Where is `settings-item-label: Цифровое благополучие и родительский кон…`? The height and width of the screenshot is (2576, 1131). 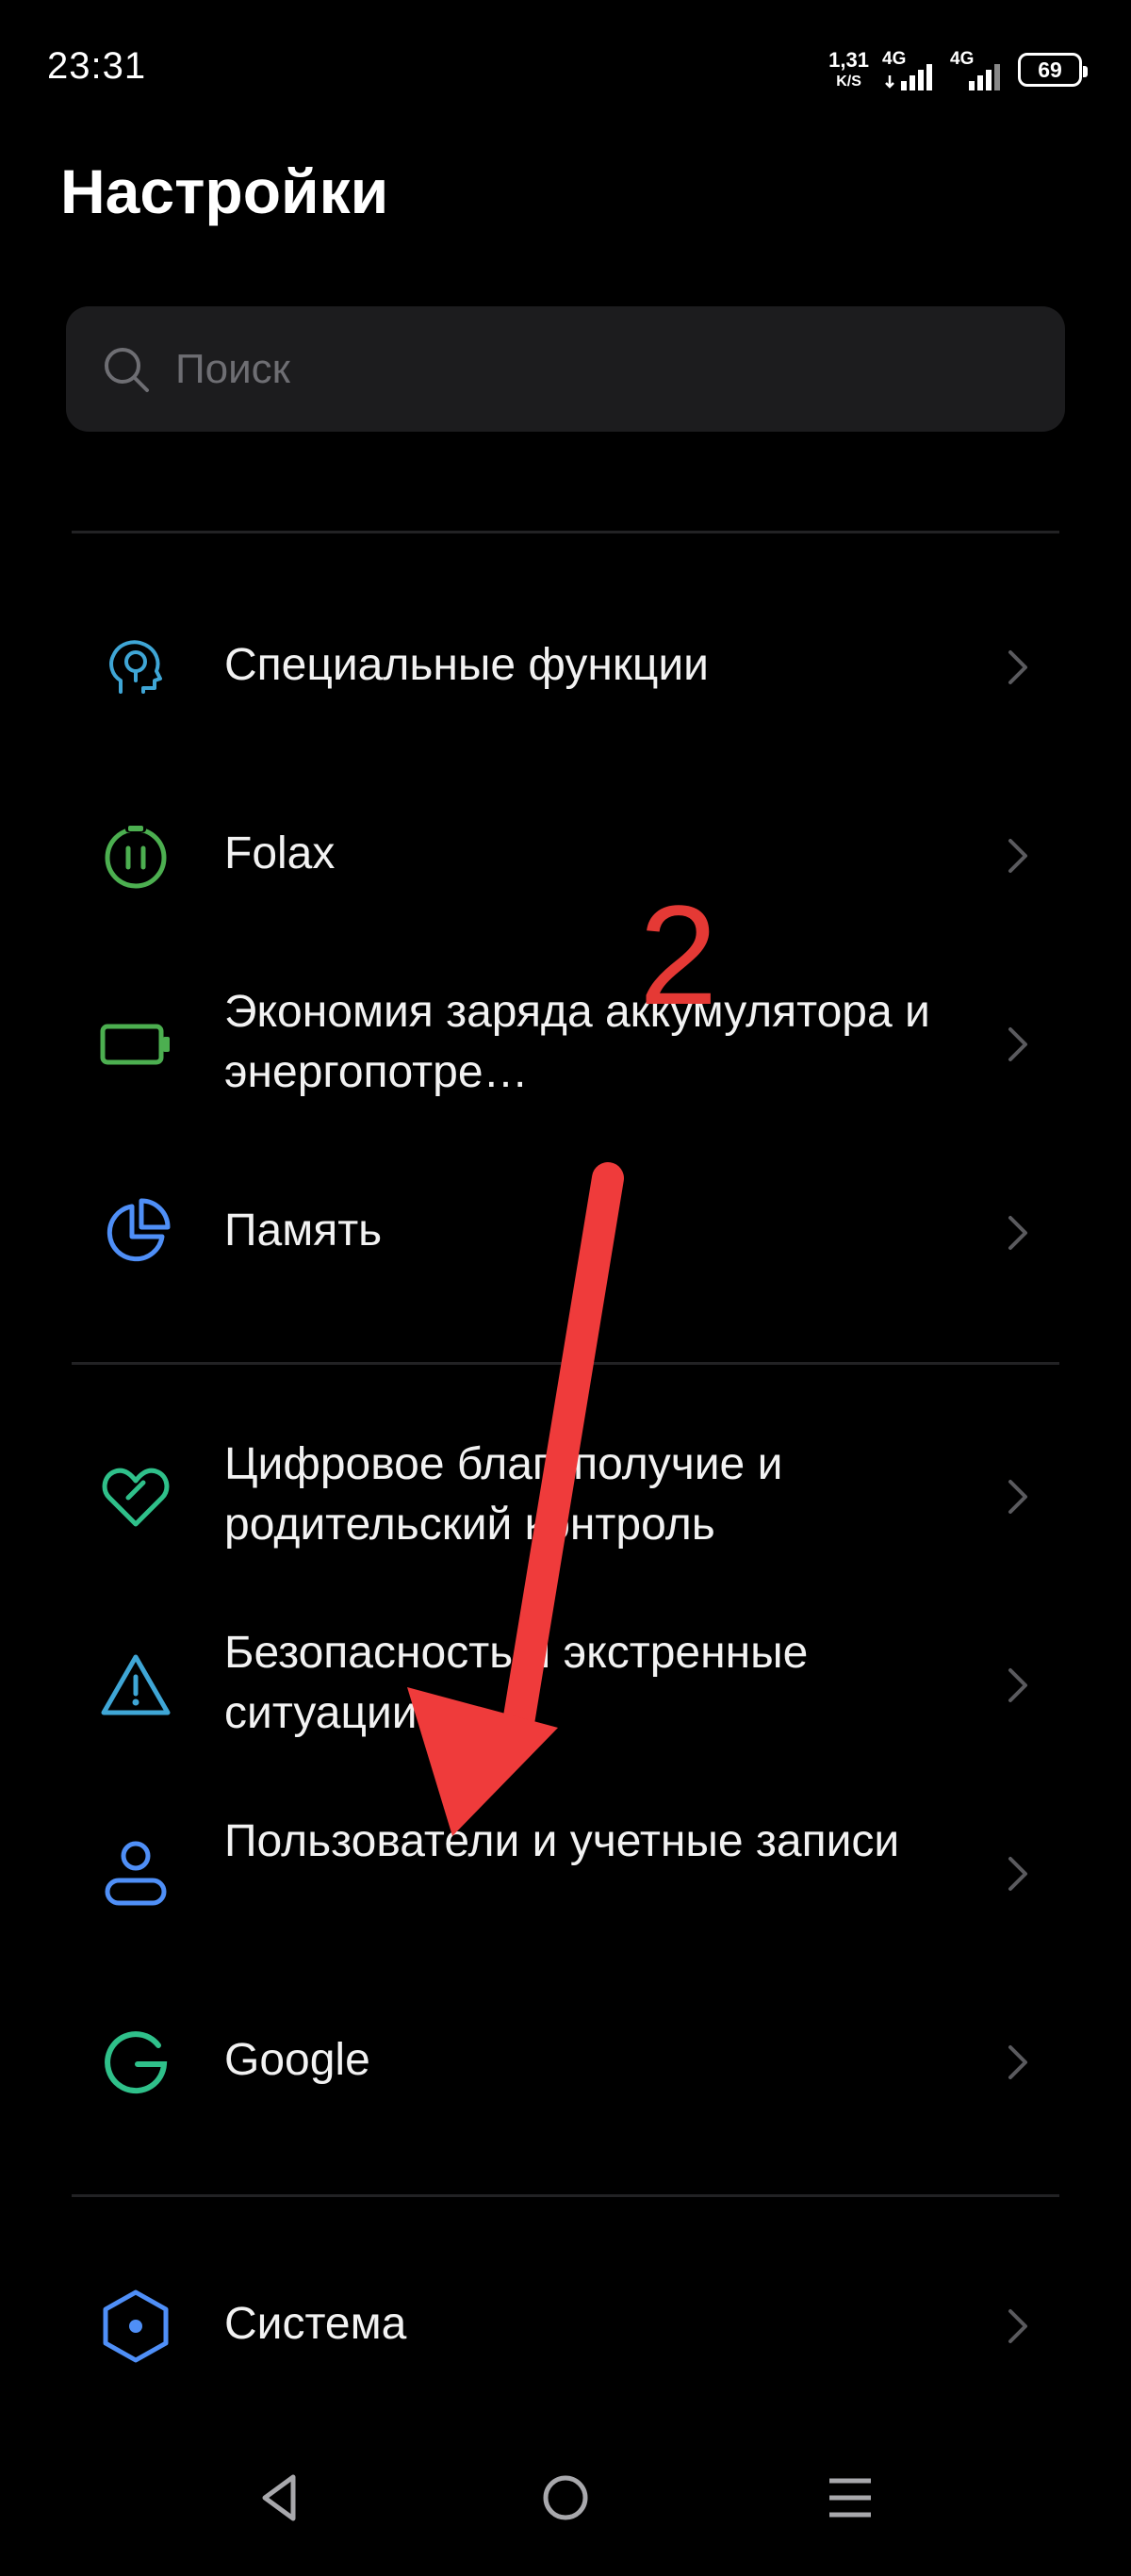
settings-item-label: Цифровое благополучие и родительский кон… is located at coordinates (504, 1494).